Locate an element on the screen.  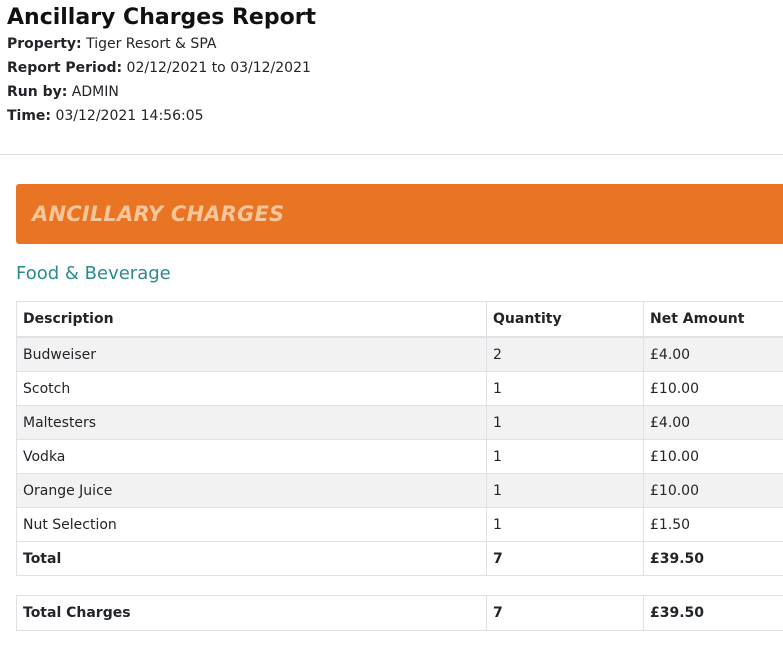
cell-description: Budweiser is located at coordinates (251, 354).